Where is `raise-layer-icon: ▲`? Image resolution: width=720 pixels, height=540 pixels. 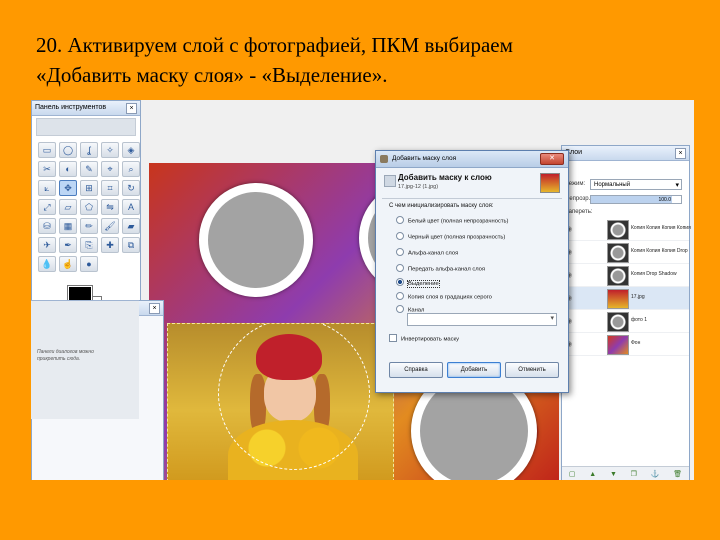 raise-layer-icon: ▲ is located at coordinates (592, 474).